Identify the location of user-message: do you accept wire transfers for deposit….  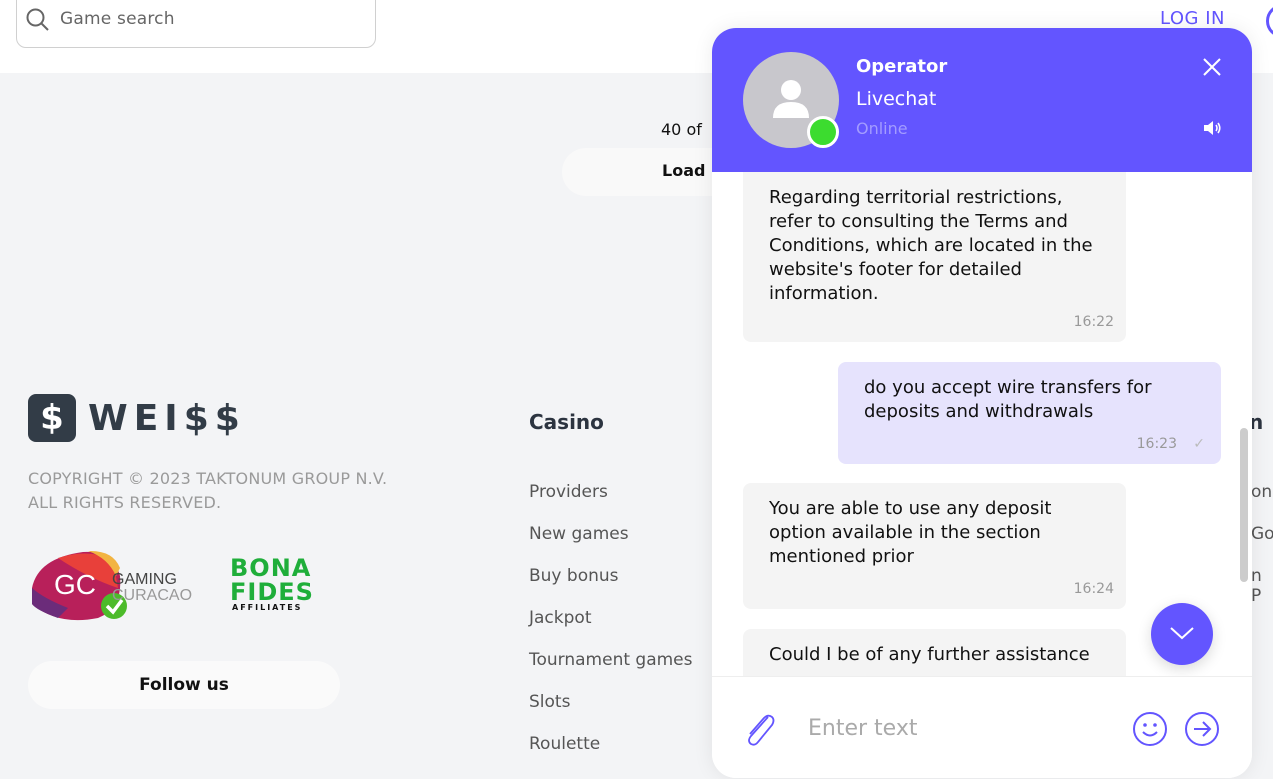
(1029, 413).